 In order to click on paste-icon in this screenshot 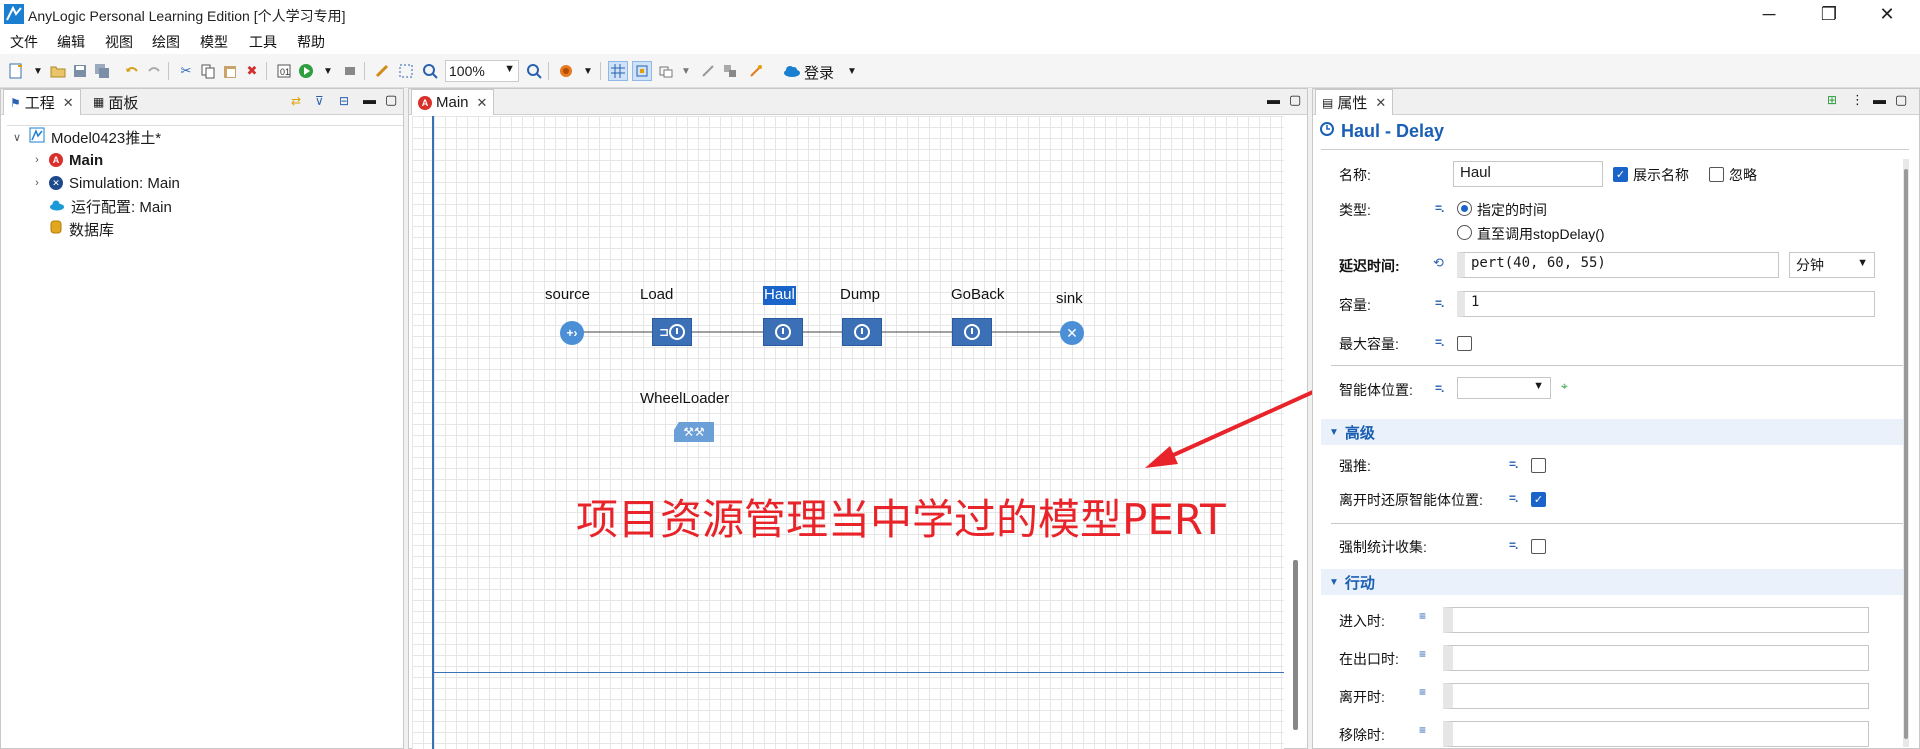, I will do `click(230, 71)`.